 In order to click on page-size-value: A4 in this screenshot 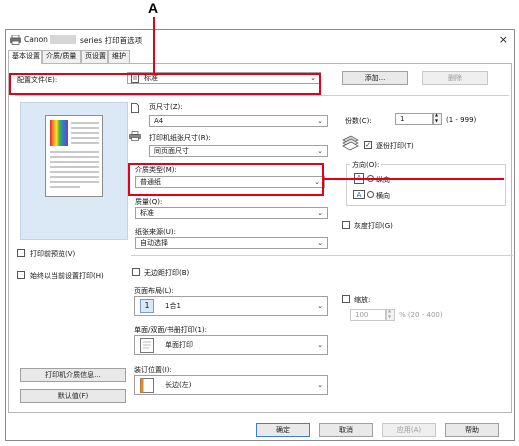, I will do `click(159, 121)`.